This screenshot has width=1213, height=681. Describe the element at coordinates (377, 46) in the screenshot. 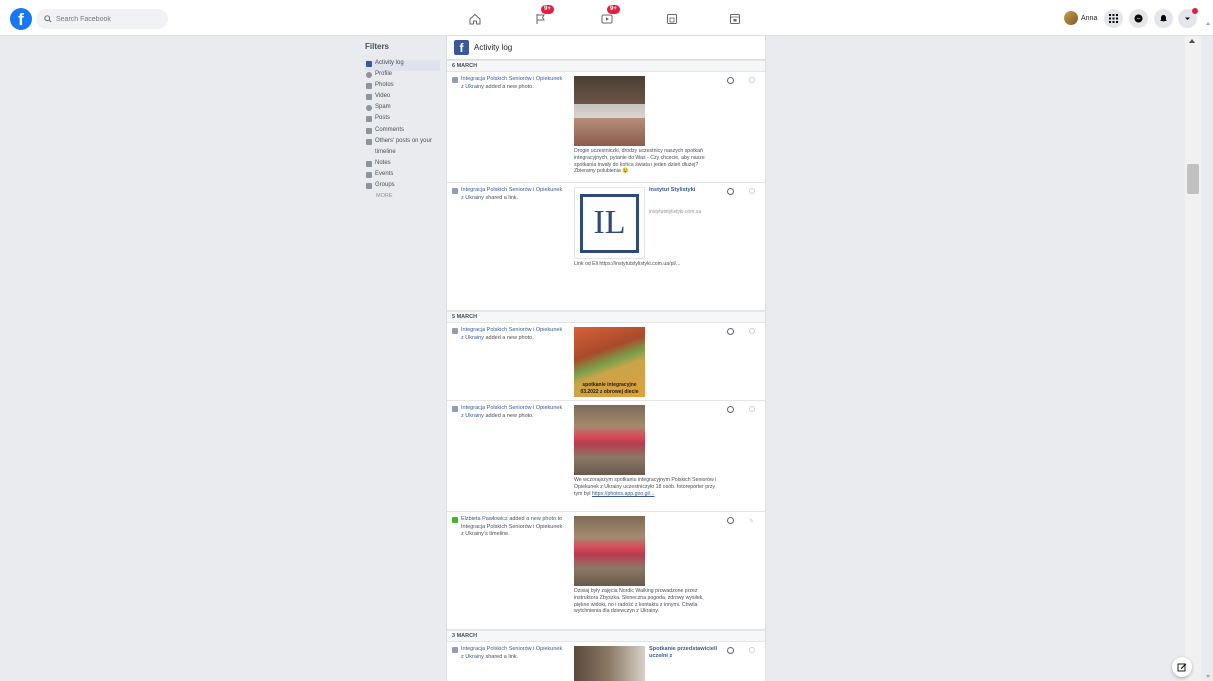

I see `filters-title: Filters` at that location.